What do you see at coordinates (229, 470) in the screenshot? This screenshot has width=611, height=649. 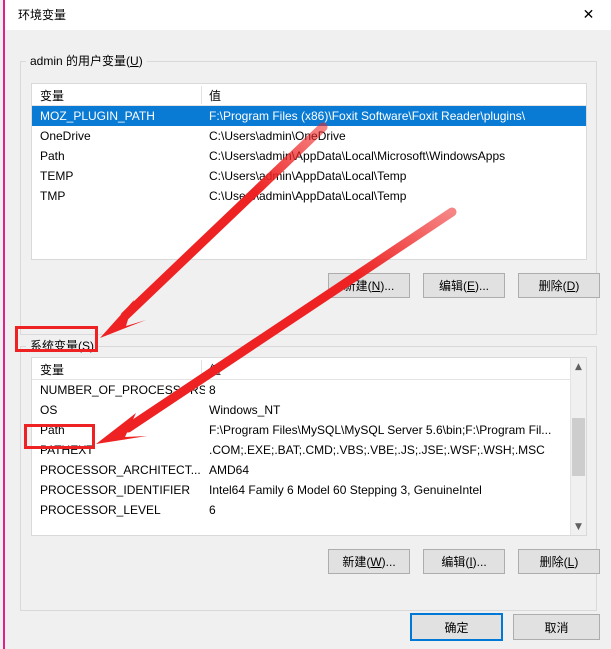 I see `variable-value: AMD64` at bounding box center [229, 470].